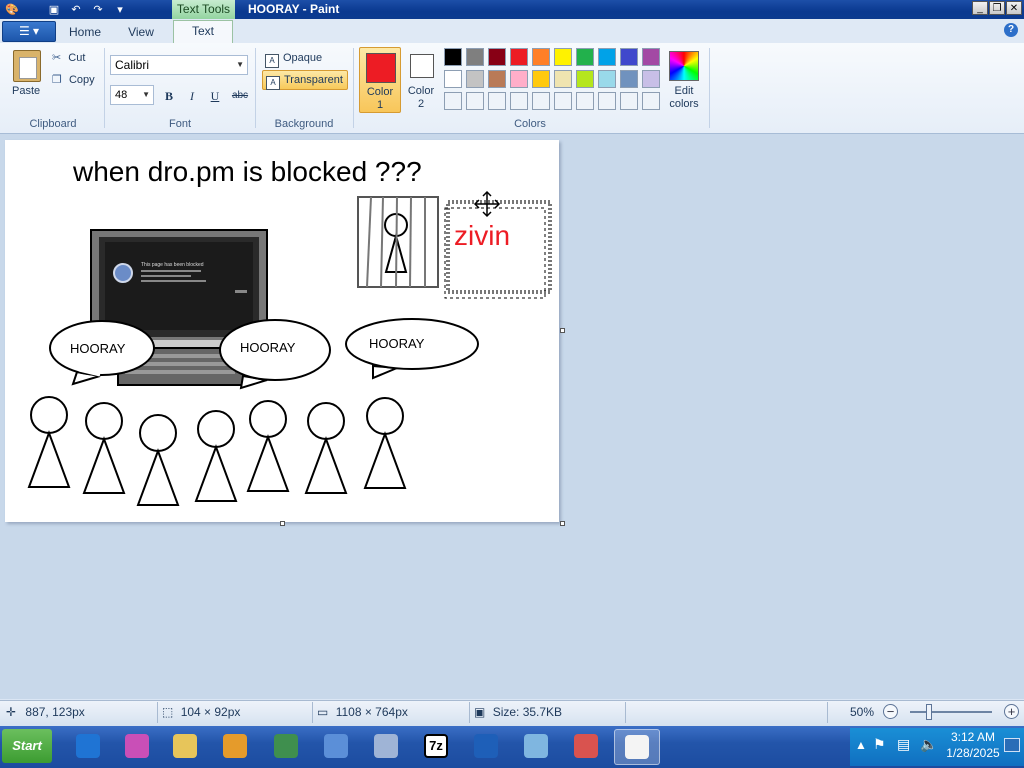 The height and width of the screenshot is (768, 1024). Describe the element at coordinates (304, 124) in the screenshot. I see `background-group-label: Background` at that location.